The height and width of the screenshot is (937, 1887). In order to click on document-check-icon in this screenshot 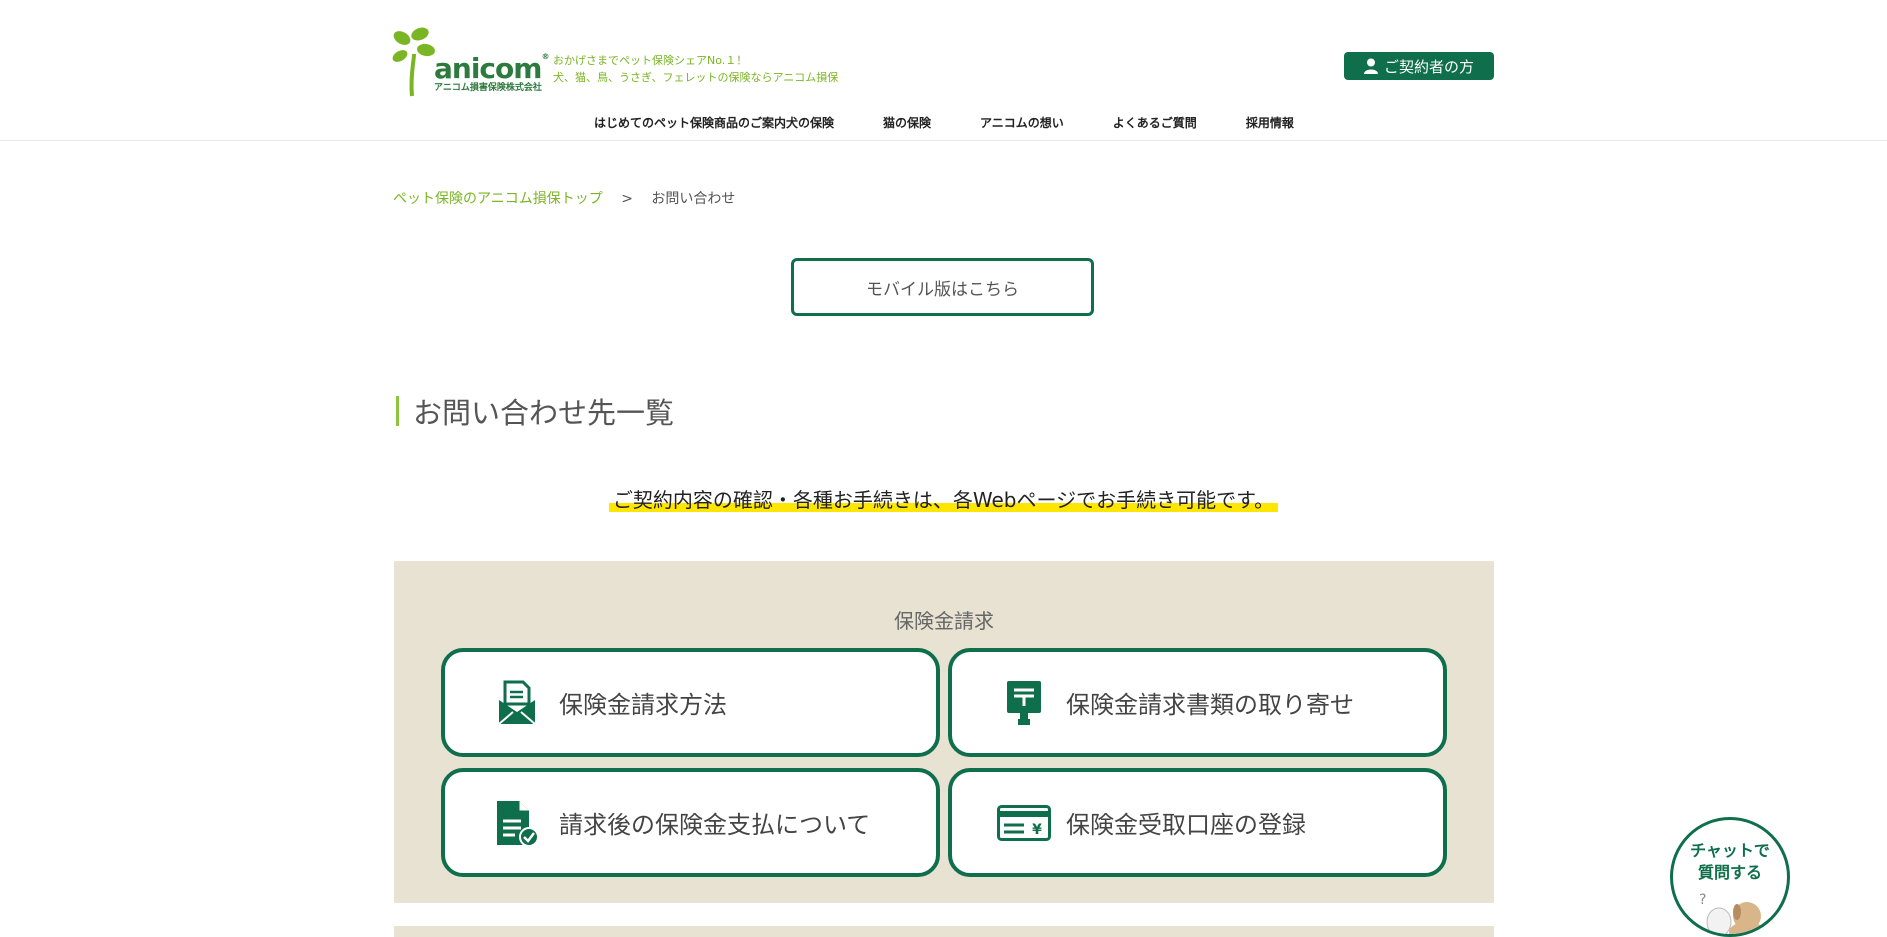, I will do `click(518, 823)`.